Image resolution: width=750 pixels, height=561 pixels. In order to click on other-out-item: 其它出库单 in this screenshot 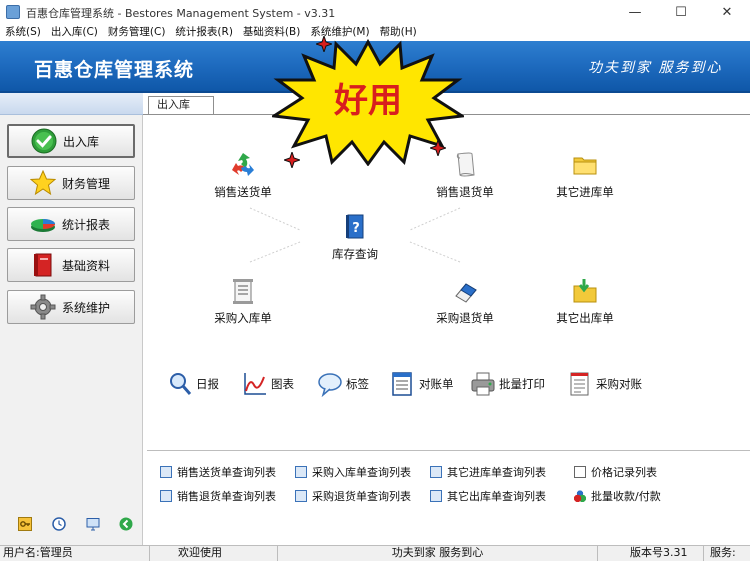, I will do `click(585, 301)`.